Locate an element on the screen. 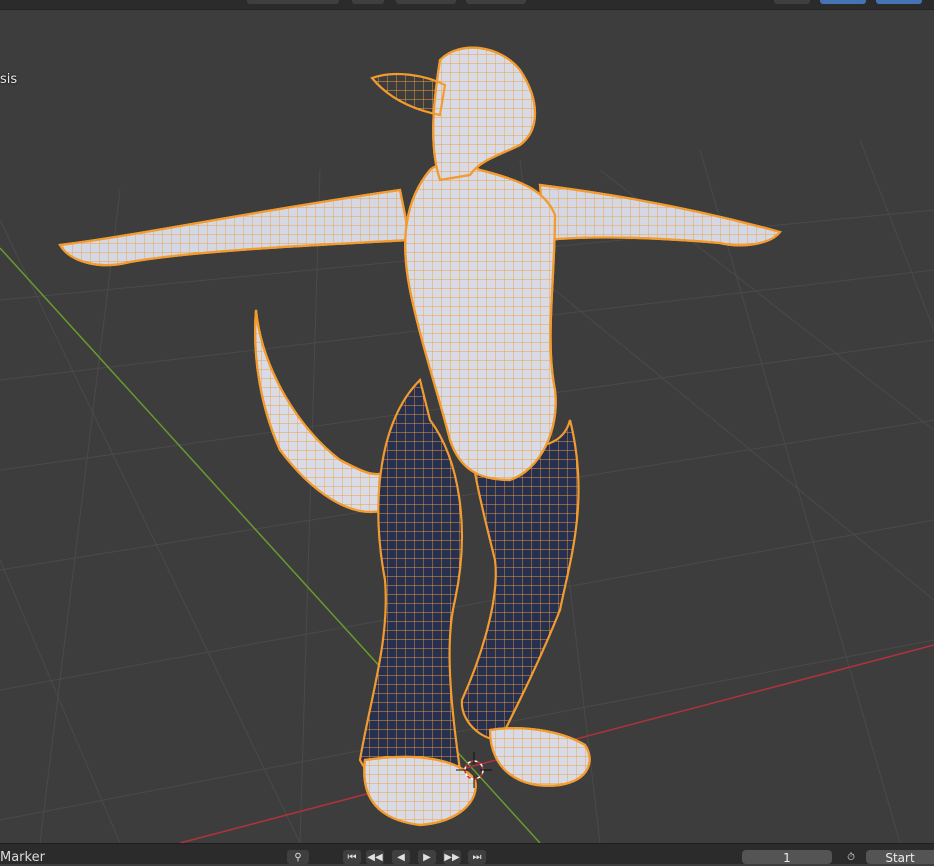 The image size is (934, 866). jump-end-icon: ⏭ is located at coordinates (477, 857).